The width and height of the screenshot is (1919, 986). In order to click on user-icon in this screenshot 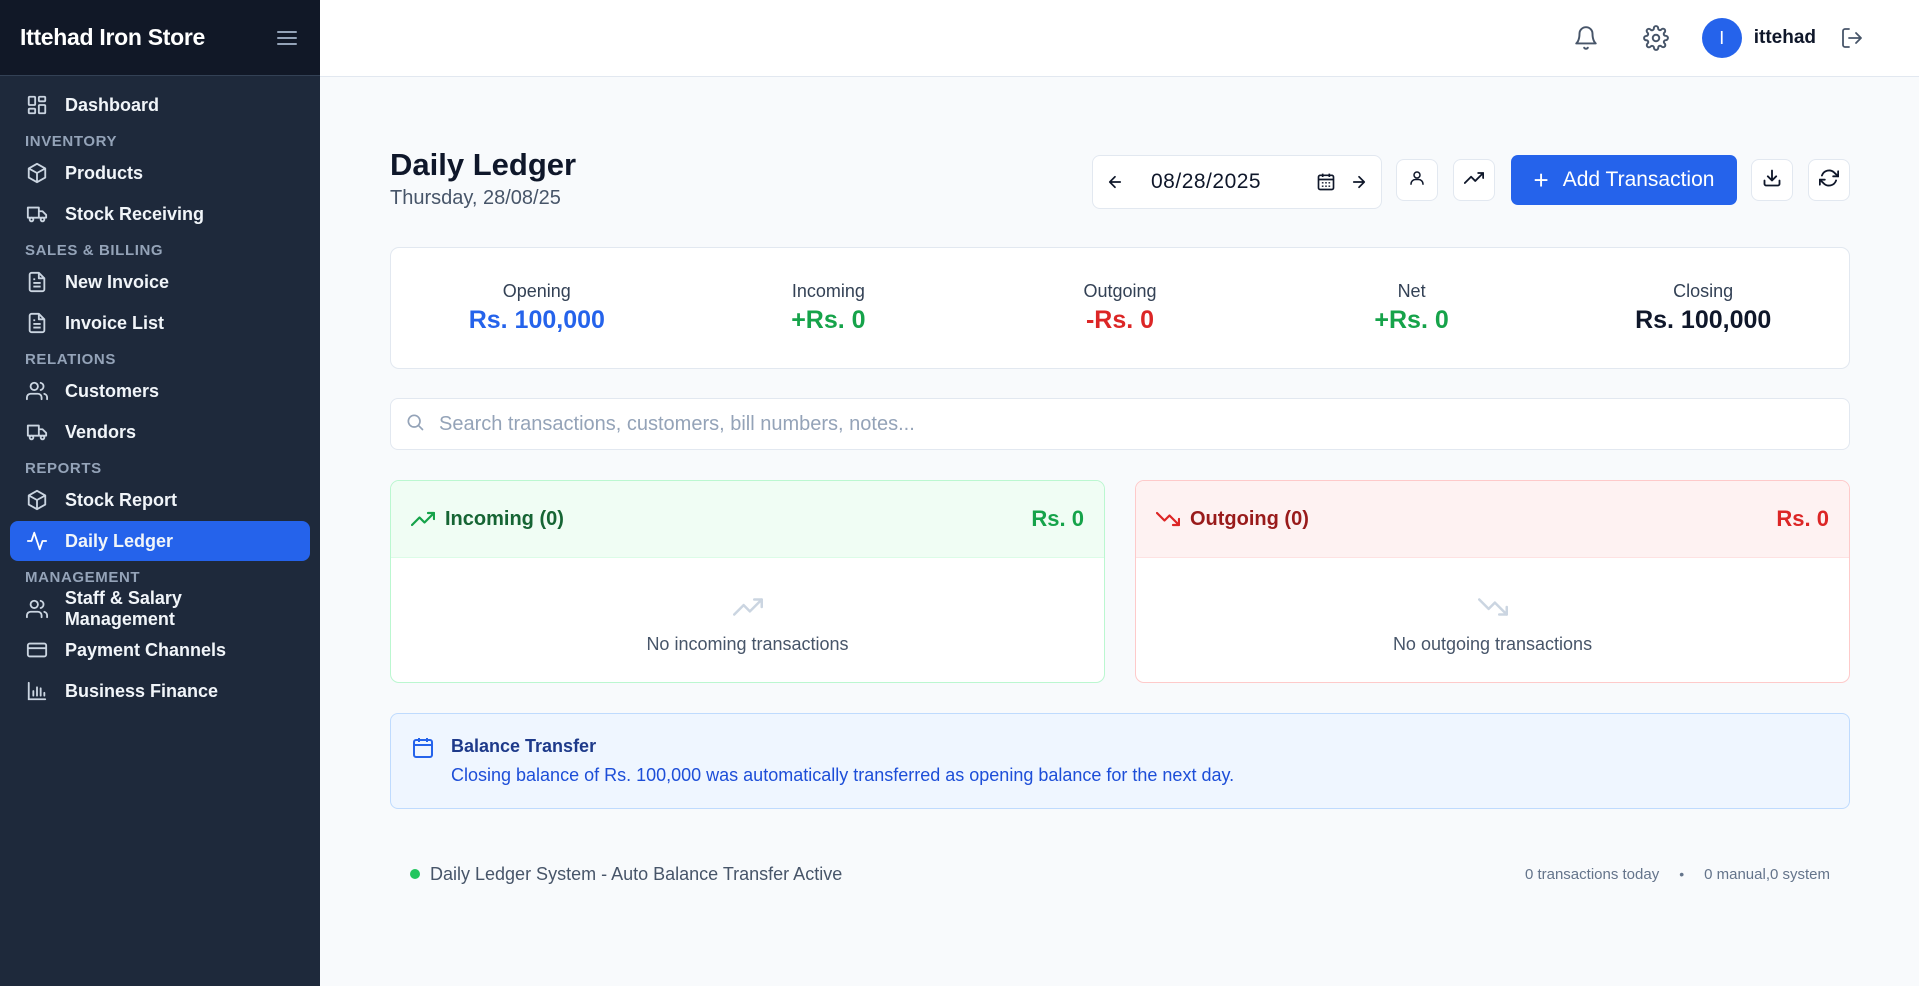, I will do `click(1417, 180)`.